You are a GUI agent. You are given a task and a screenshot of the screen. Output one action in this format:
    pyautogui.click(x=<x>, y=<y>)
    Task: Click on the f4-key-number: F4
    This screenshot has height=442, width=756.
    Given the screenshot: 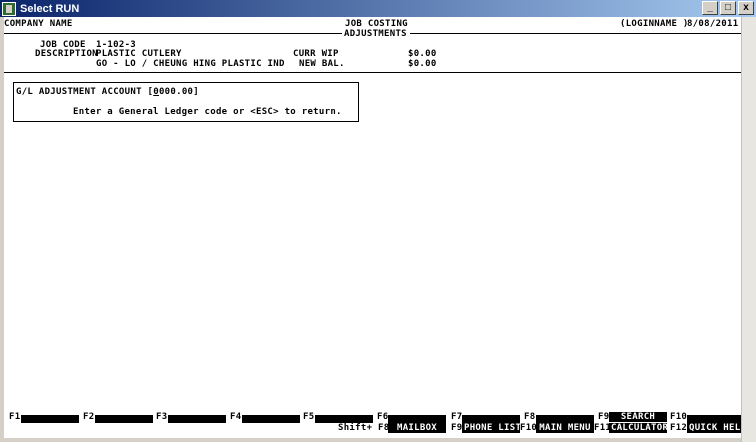 What is the action you would take?
    pyautogui.click(x=236, y=417)
    